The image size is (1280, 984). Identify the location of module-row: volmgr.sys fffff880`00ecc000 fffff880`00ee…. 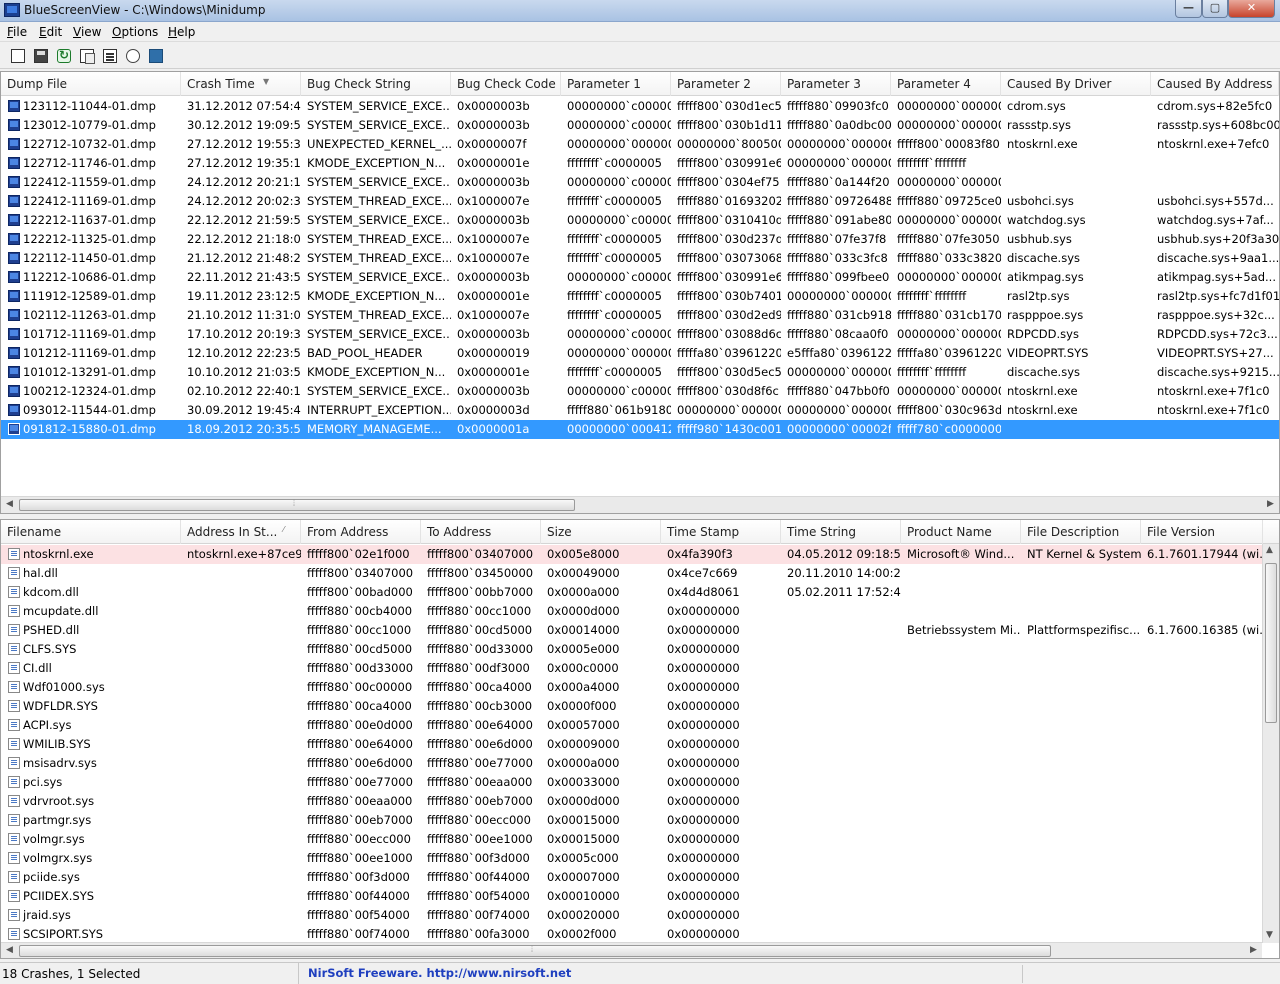
(640, 839).